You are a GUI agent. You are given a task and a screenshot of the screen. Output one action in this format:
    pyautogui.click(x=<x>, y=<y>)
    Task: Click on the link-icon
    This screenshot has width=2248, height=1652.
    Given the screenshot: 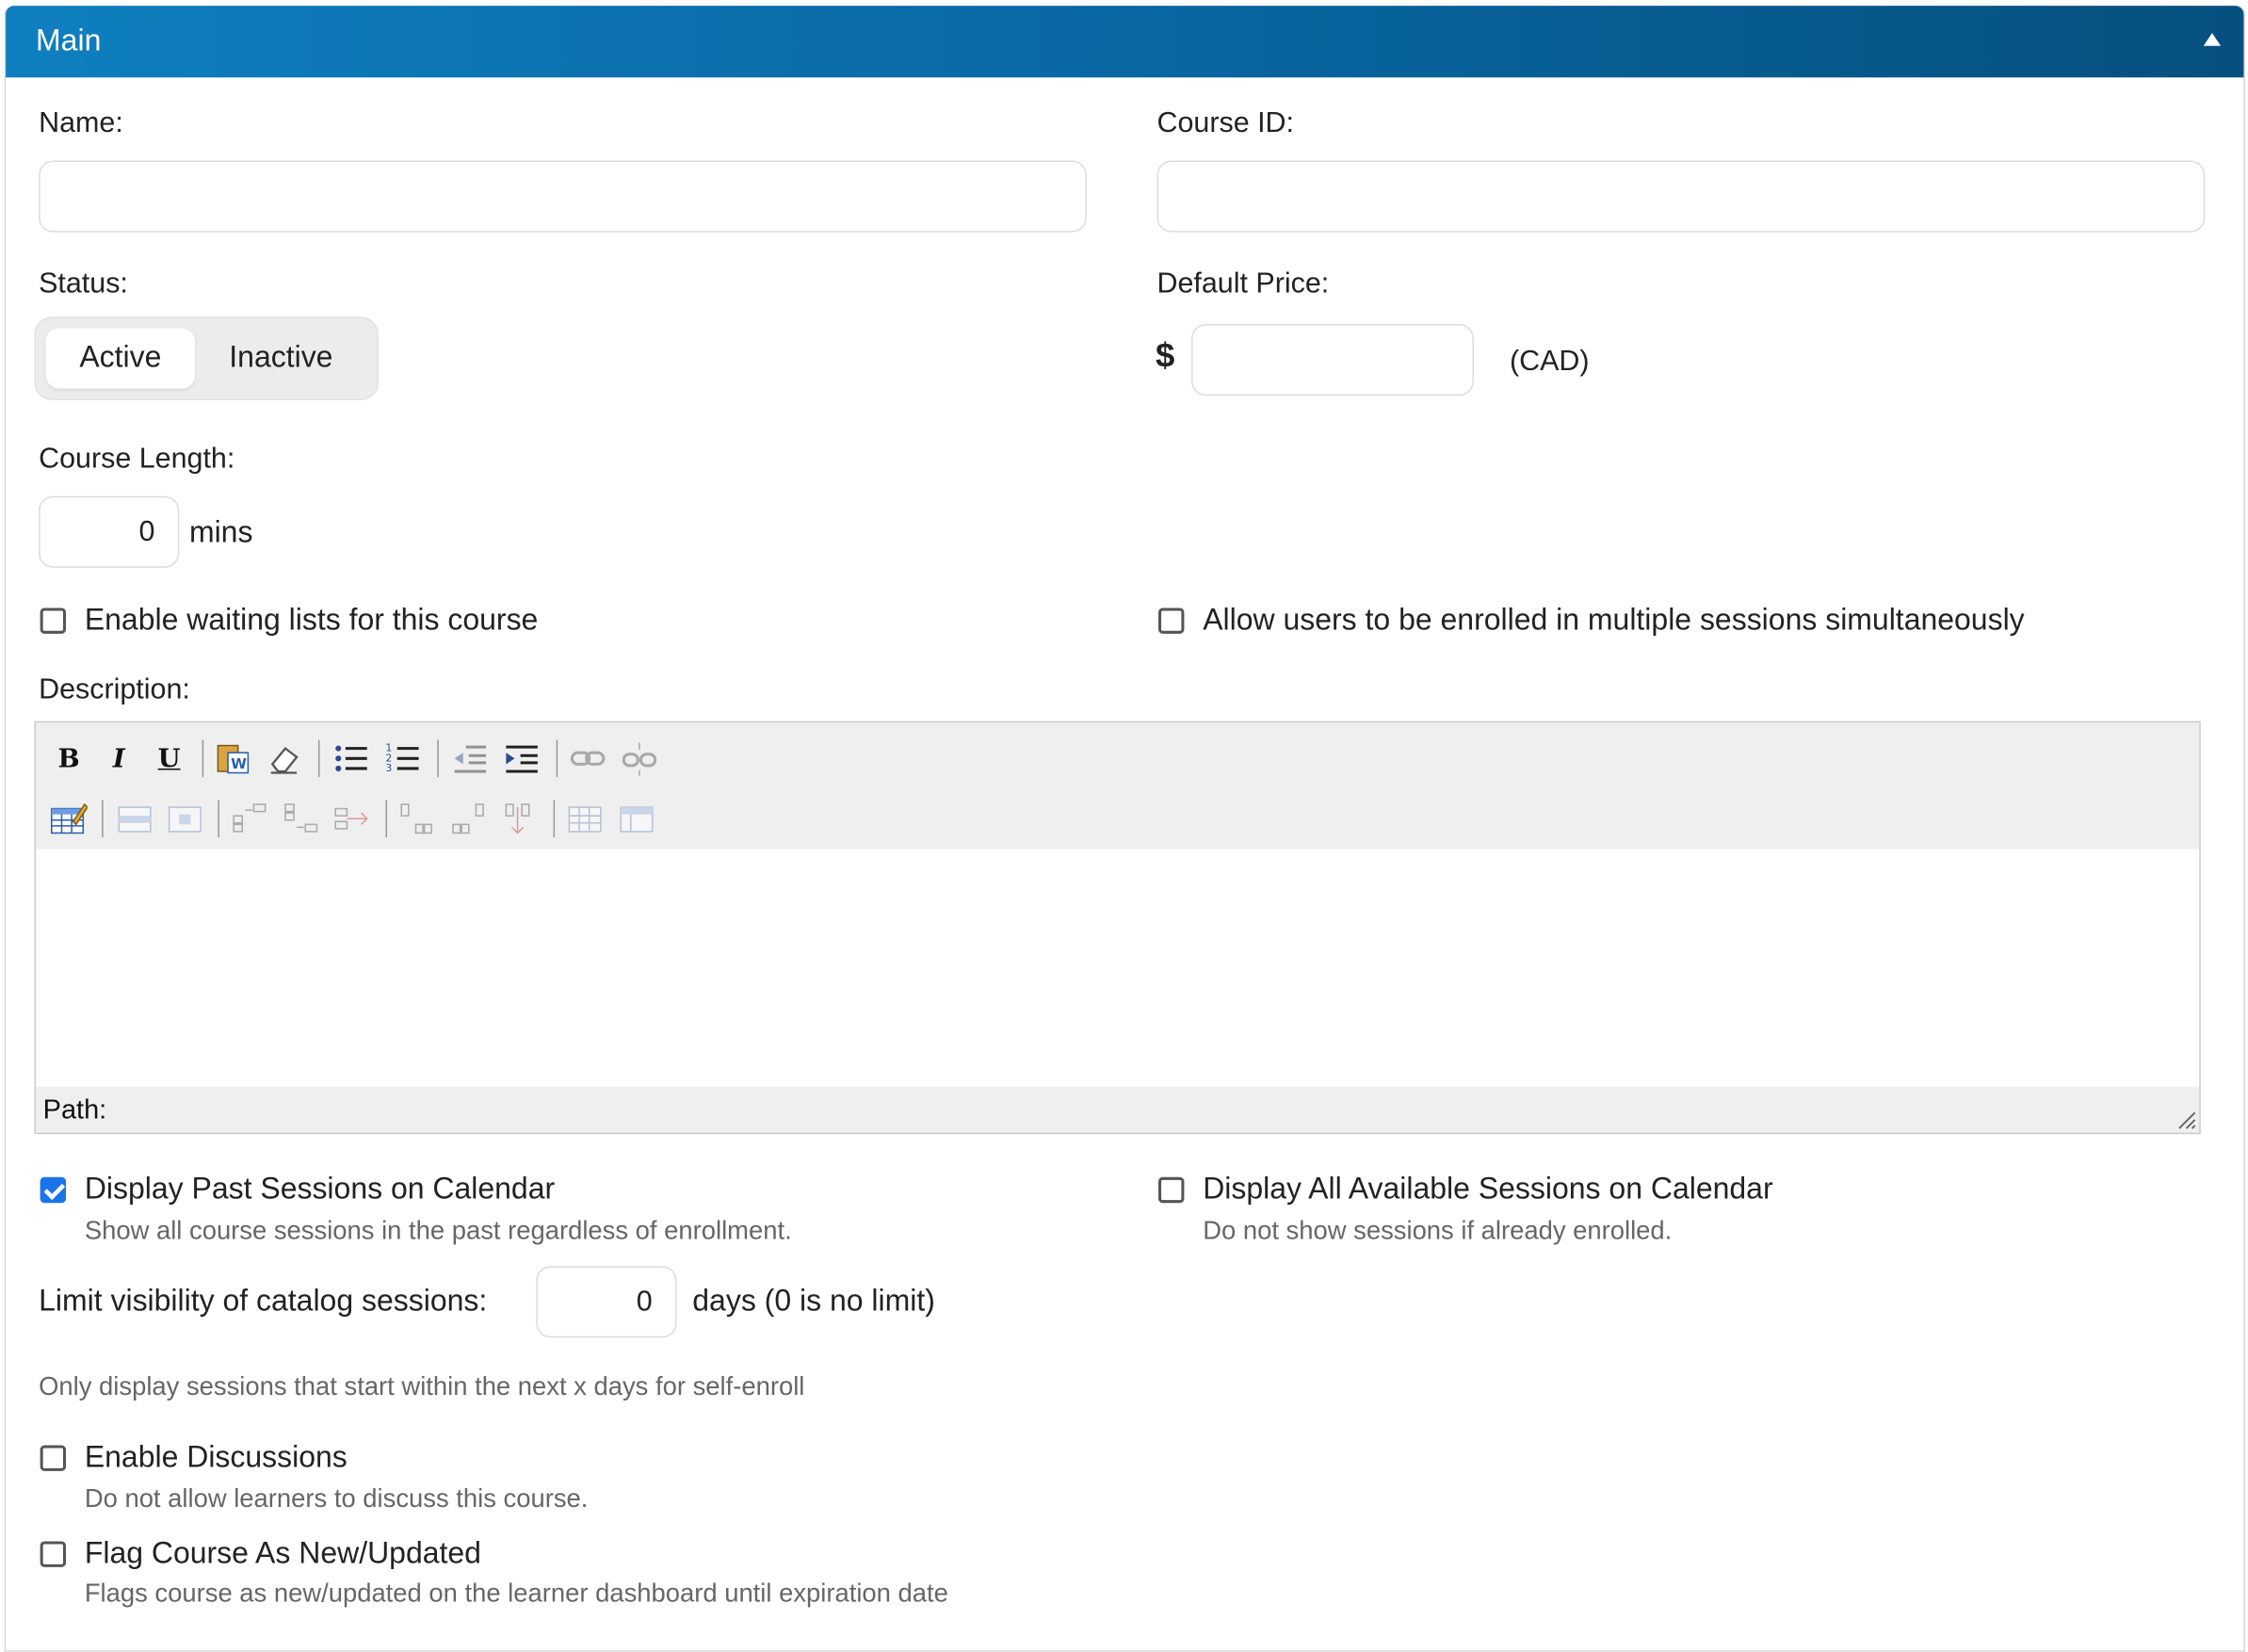 What is the action you would take?
    pyautogui.click(x=587, y=759)
    